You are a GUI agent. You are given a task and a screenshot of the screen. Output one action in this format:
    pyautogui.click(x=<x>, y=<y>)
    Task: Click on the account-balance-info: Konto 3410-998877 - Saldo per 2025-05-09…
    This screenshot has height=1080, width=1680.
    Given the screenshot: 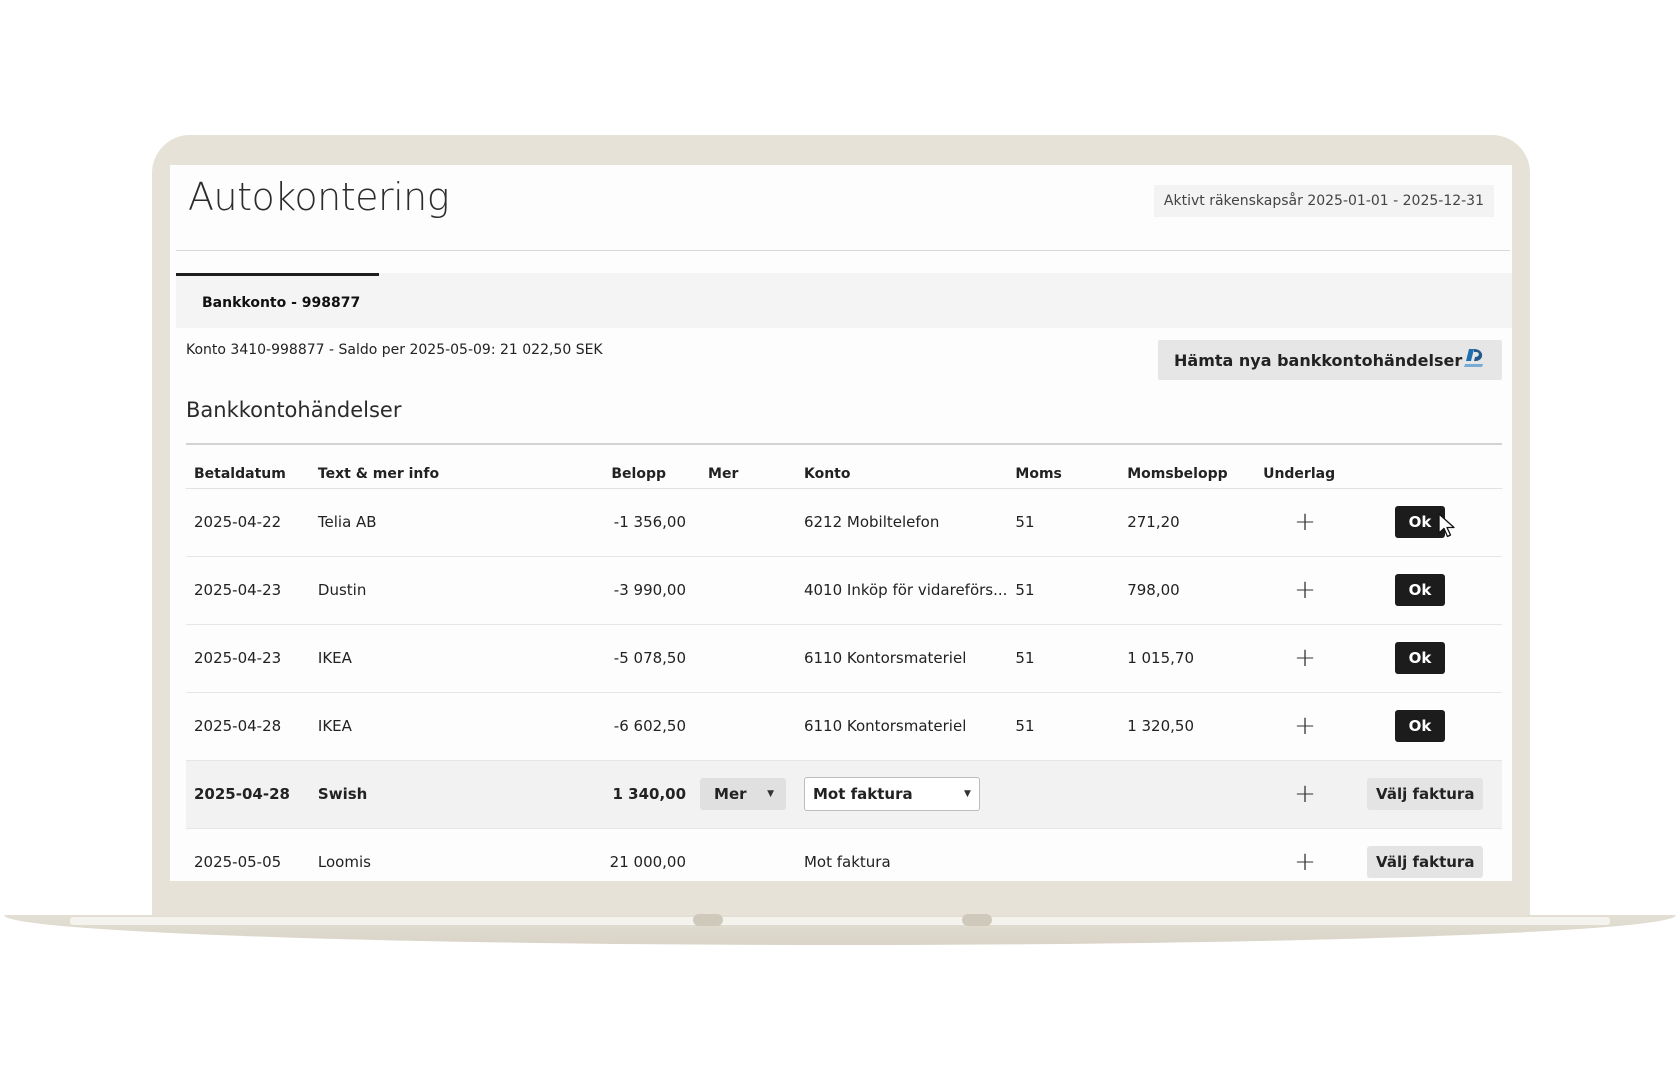 What is the action you would take?
    pyautogui.click(x=394, y=350)
    